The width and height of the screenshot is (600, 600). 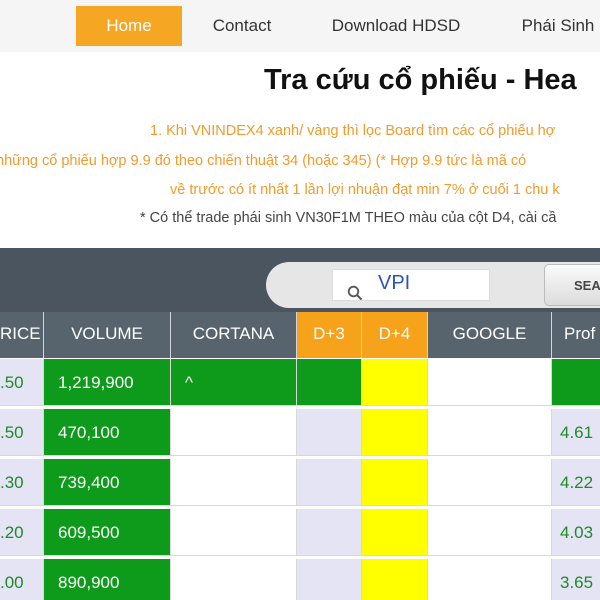 What do you see at coordinates (490, 432) in the screenshot?
I see `table-row-1-google` at bounding box center [490, 432].